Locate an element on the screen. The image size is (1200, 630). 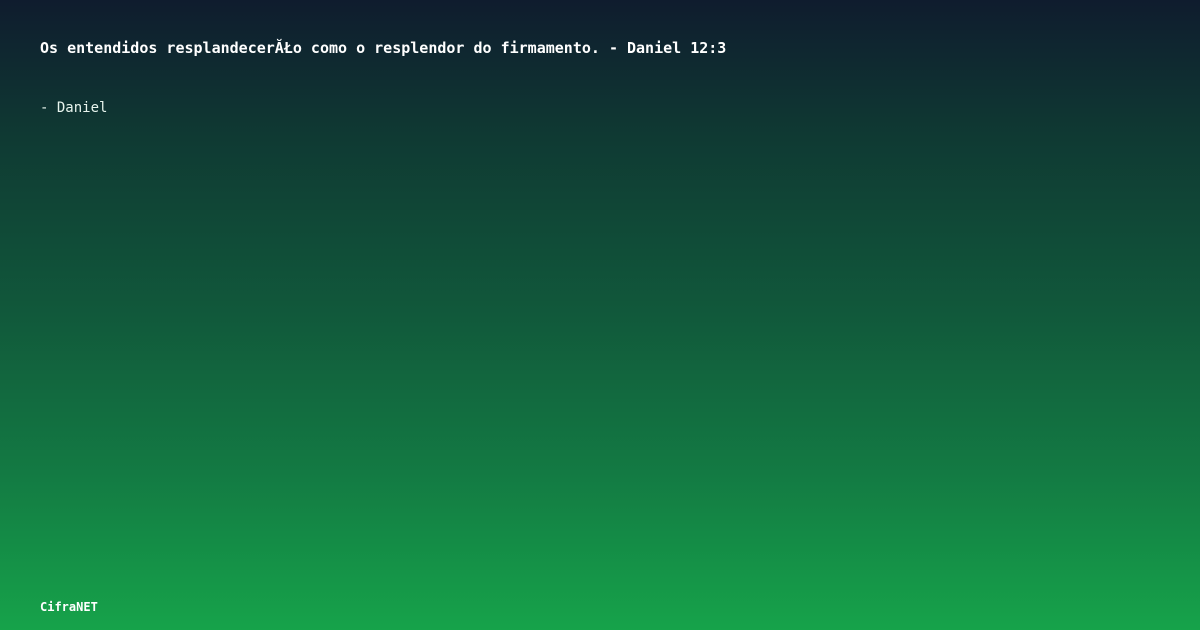
brand-logo-text: CifraNET is located at coordinates (69, 607).